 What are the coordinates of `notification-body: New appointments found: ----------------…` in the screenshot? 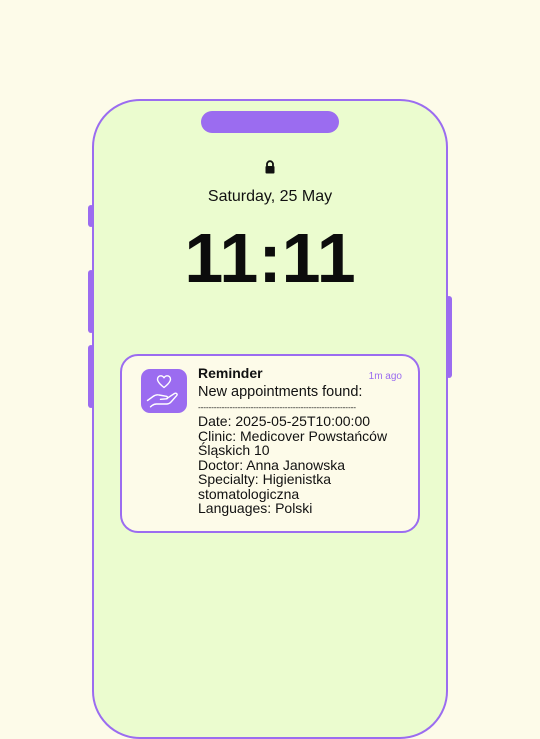 It's located at (304, 450).